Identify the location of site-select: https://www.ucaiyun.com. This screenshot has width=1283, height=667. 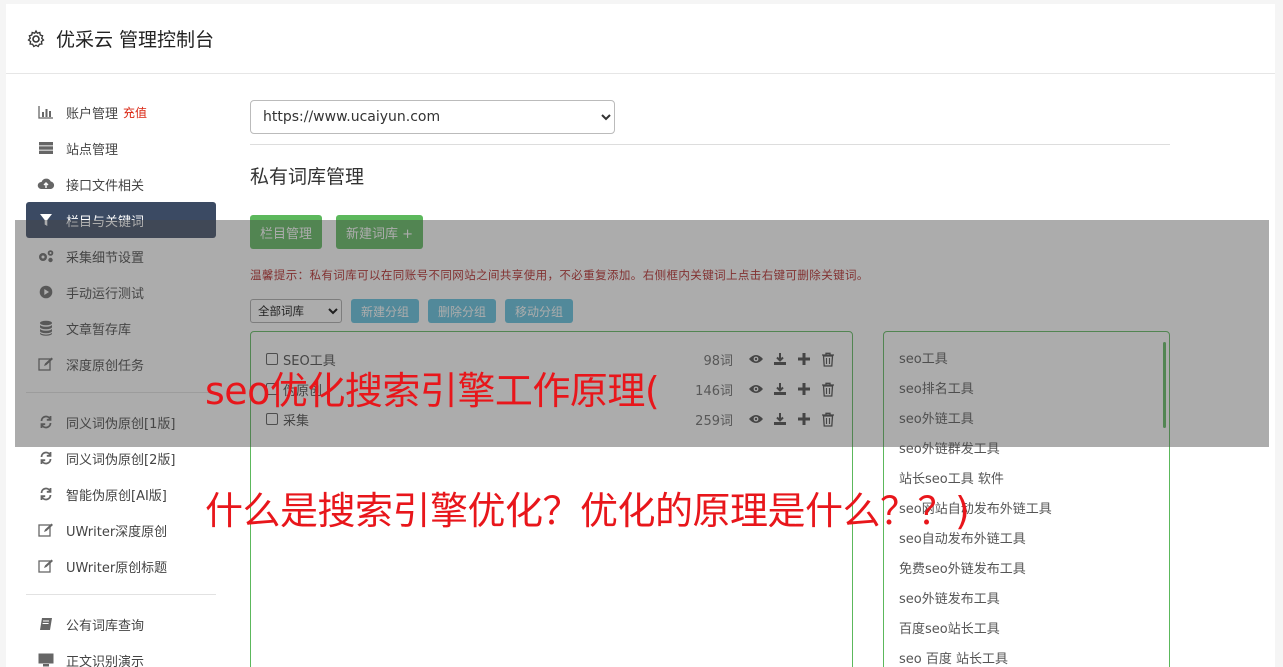
(432, 117).